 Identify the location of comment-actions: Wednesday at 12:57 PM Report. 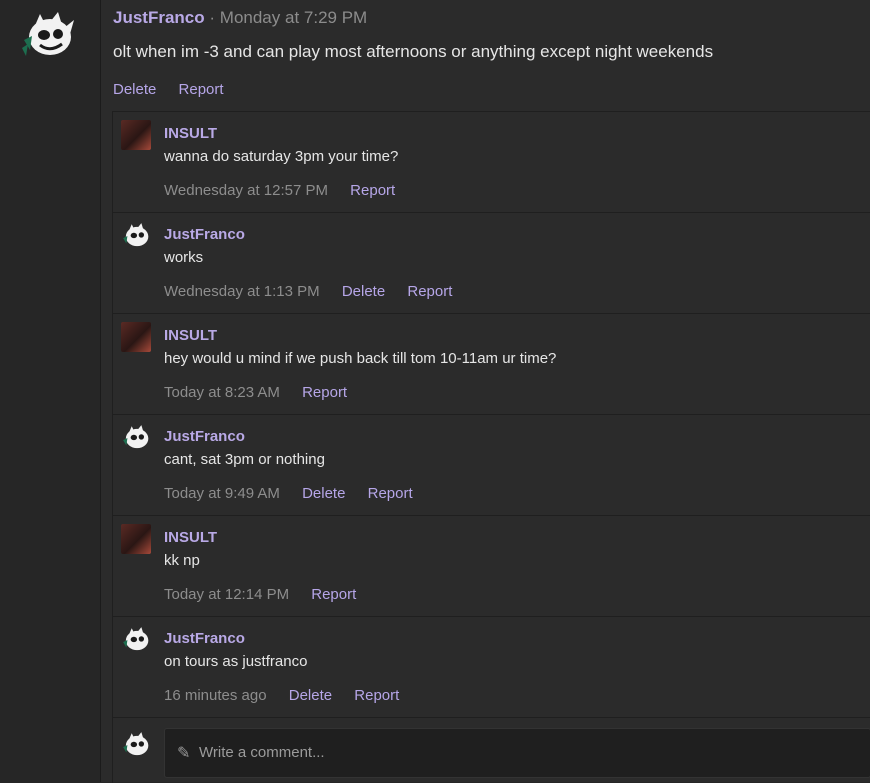
(288, 190).